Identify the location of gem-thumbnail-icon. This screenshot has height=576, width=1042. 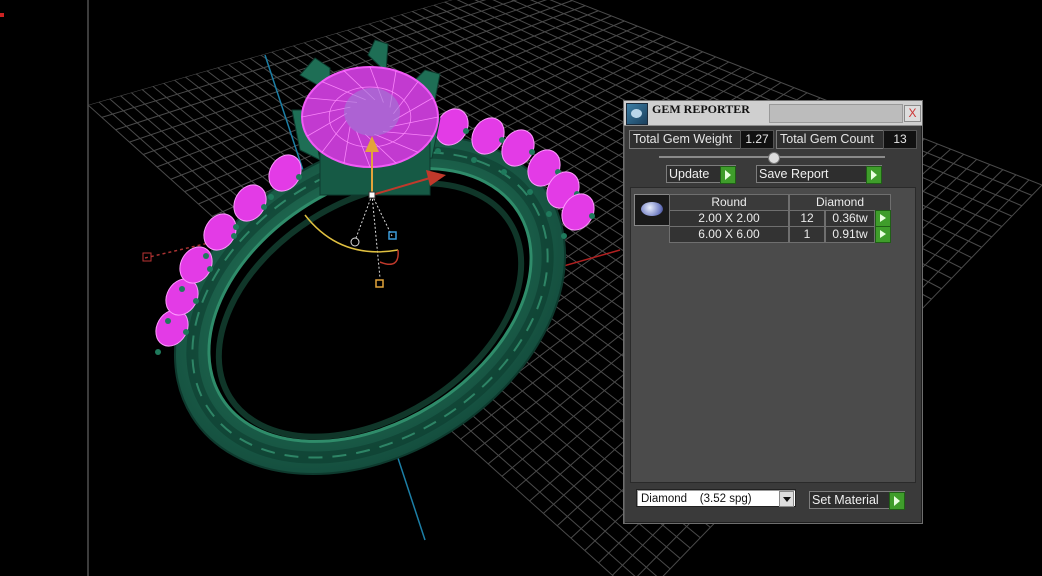
(652, 210).